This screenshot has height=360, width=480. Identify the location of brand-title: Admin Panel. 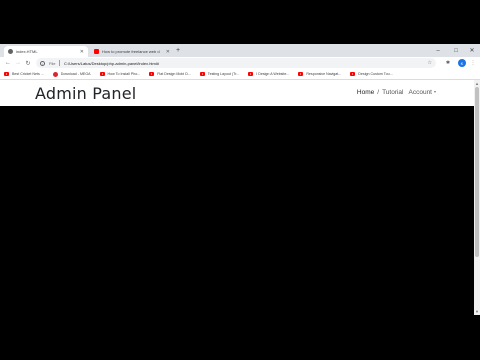
(85, 93).